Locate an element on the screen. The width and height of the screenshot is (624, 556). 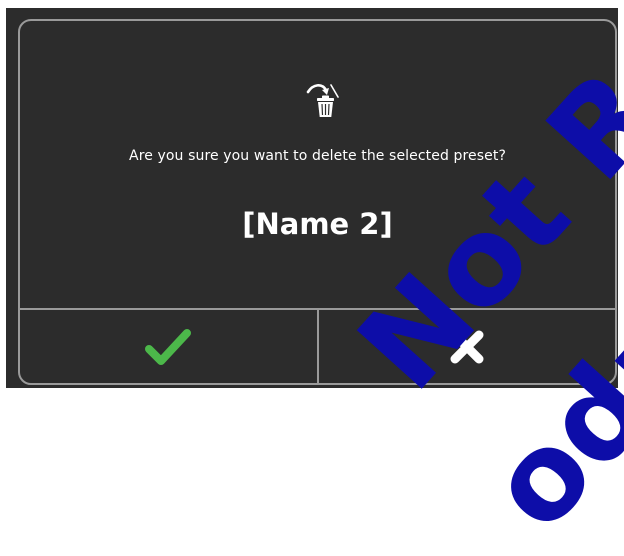
dialog-button-row is located at coordinates (317, 345).